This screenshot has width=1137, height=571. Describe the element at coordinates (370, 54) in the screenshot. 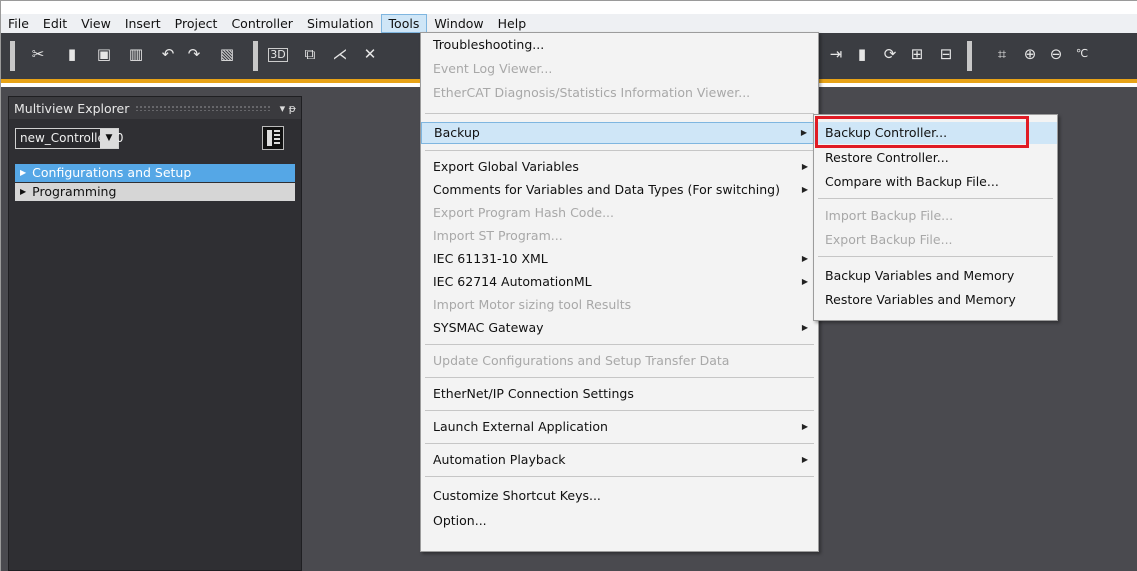

I see `tool-icon: ✕` at that location.